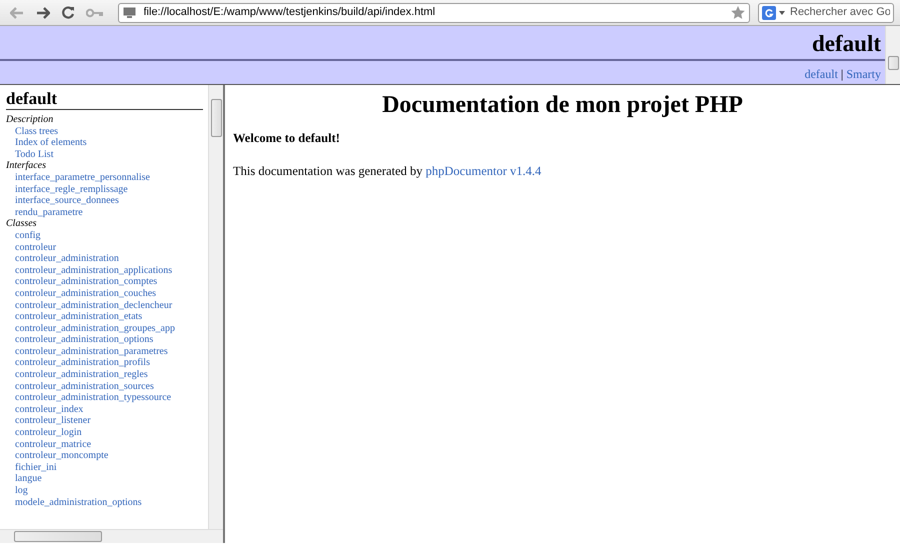 The width and height of the screenshot is (900, 544). I want to click on sidebar-link: controleur_administration_options, so click(107, 340).